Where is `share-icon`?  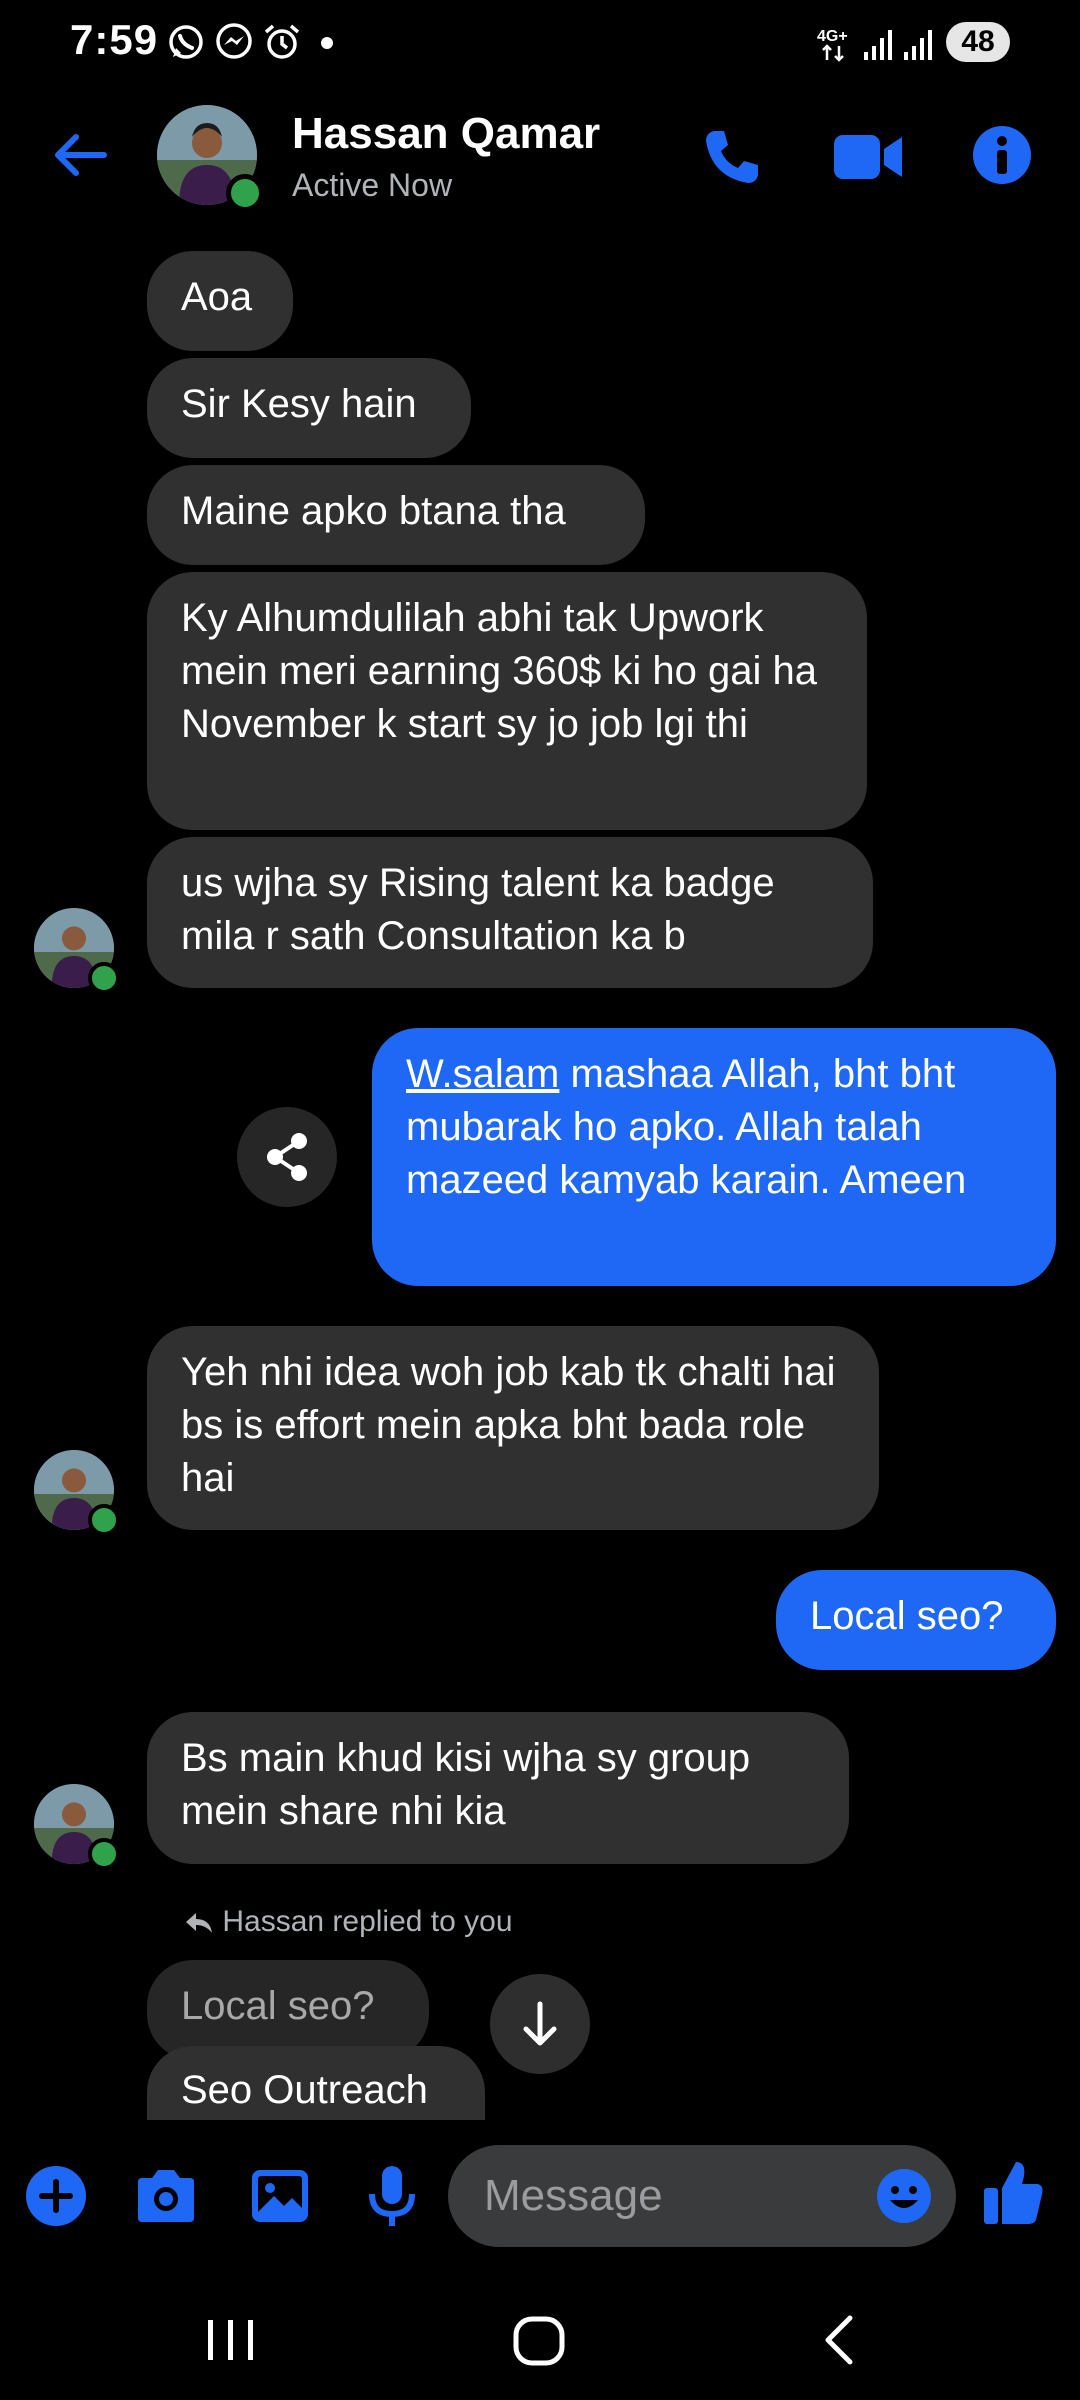 share-icon is located at coordinates (287, 1157).